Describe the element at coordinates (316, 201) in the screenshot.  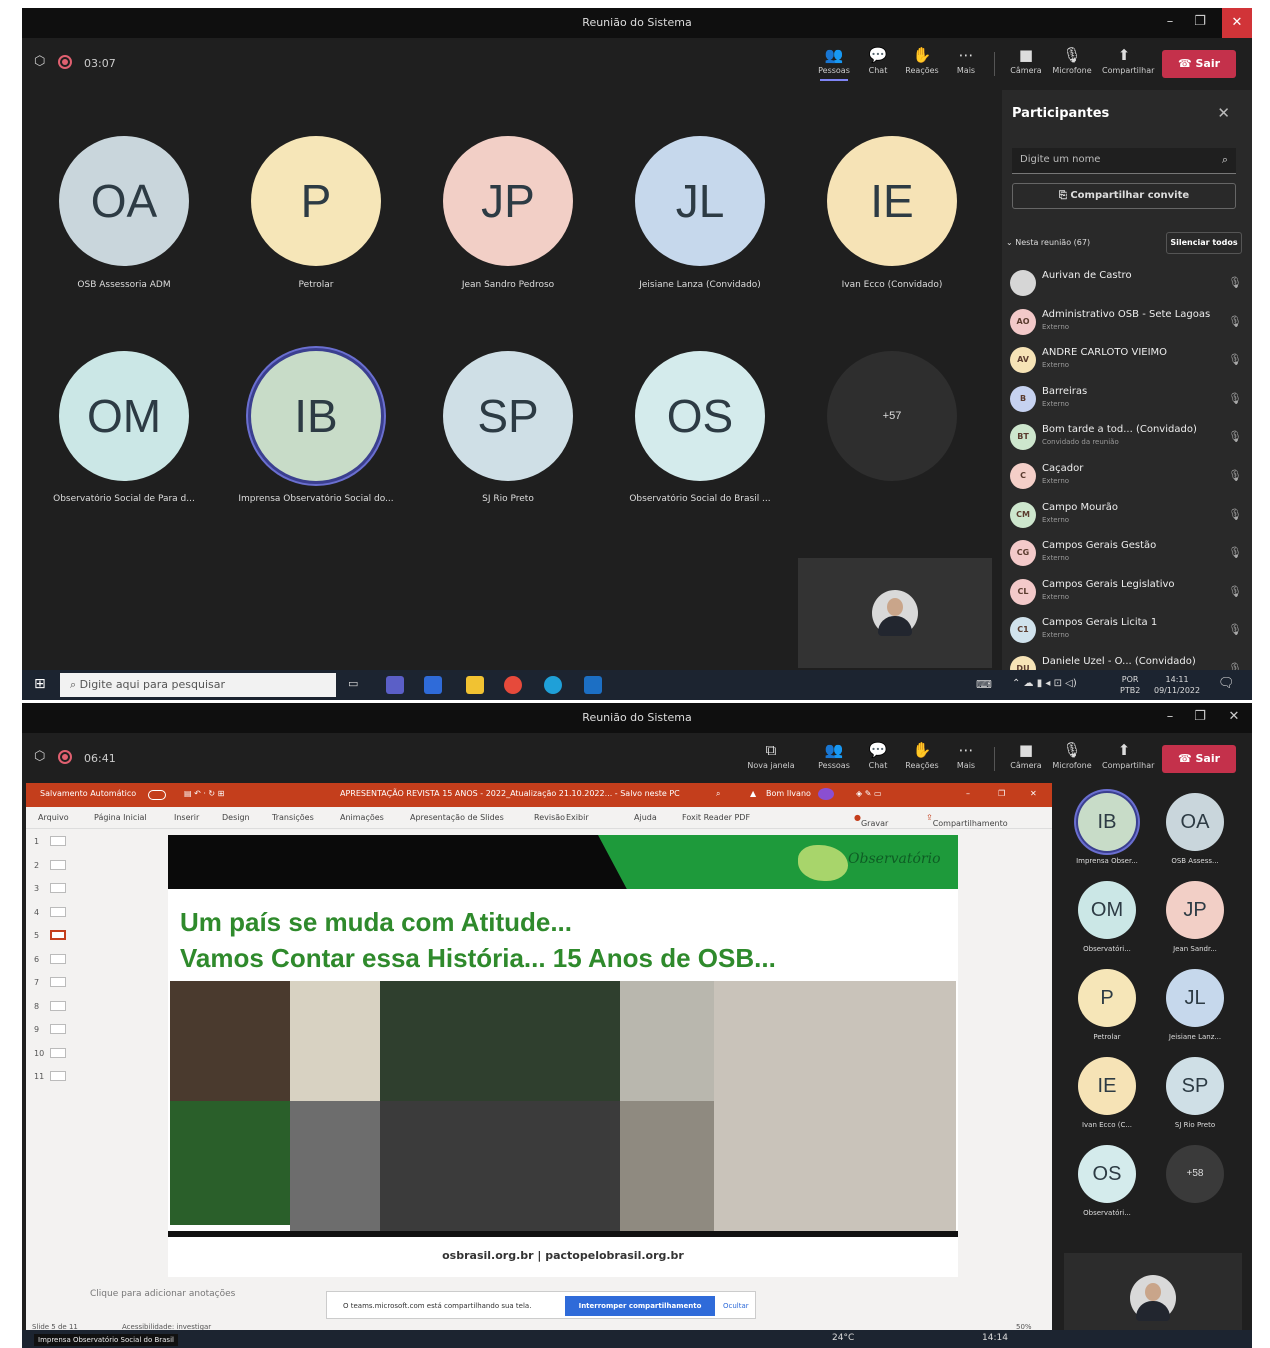
I see `participant-avatar: P` at that location.